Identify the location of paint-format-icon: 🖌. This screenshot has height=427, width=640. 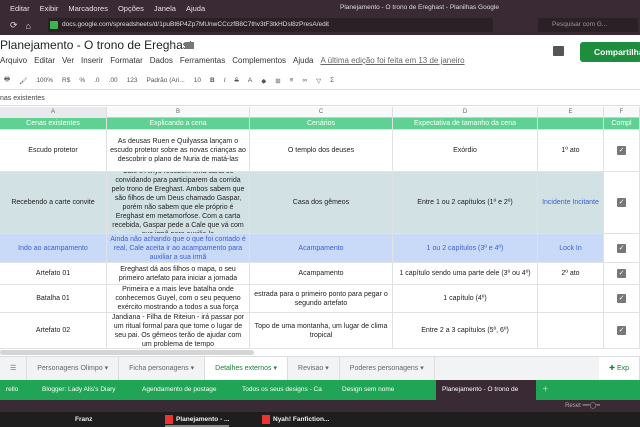
(23, 81).